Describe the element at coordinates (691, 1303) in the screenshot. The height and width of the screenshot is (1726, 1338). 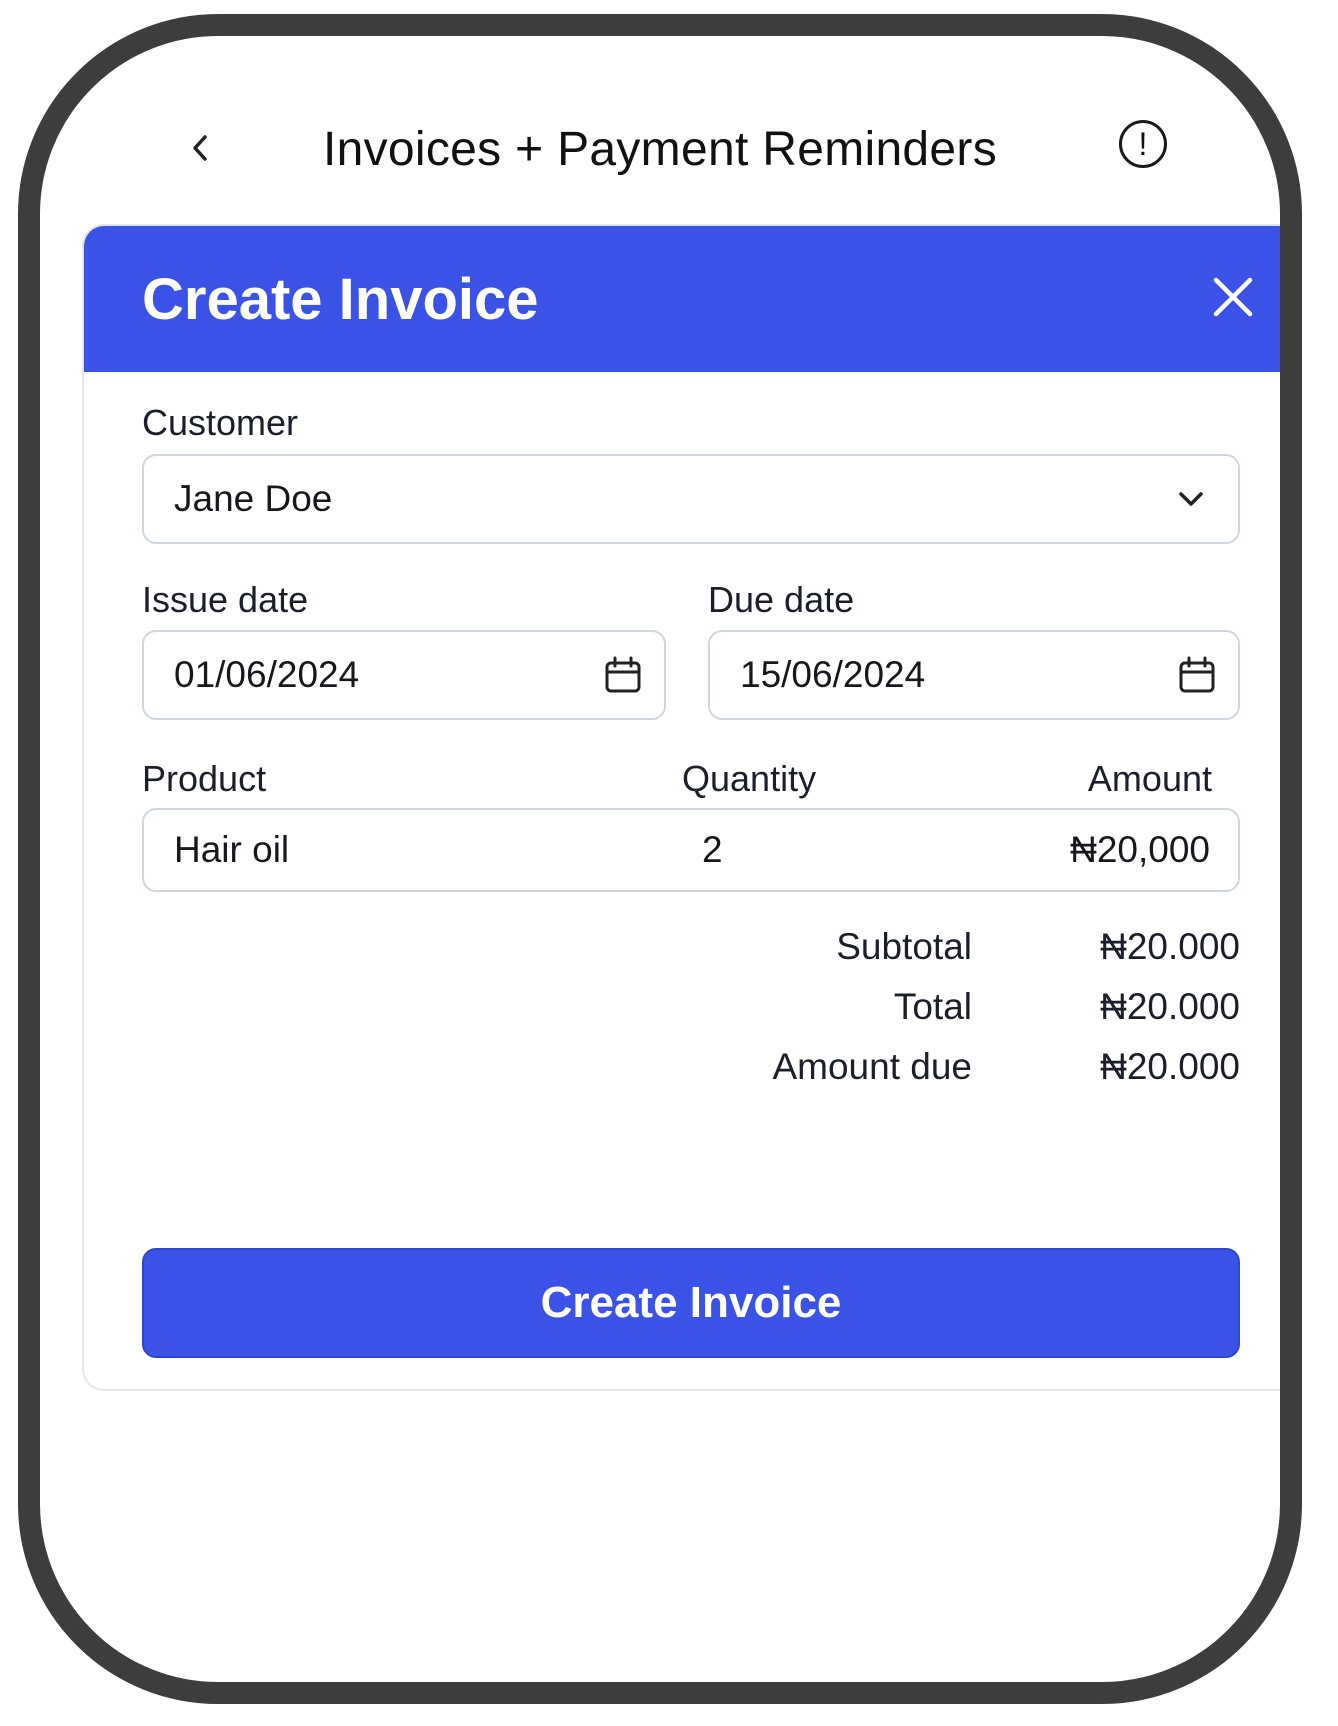
I see `create-invoice-button: Create Invoice` at that location.